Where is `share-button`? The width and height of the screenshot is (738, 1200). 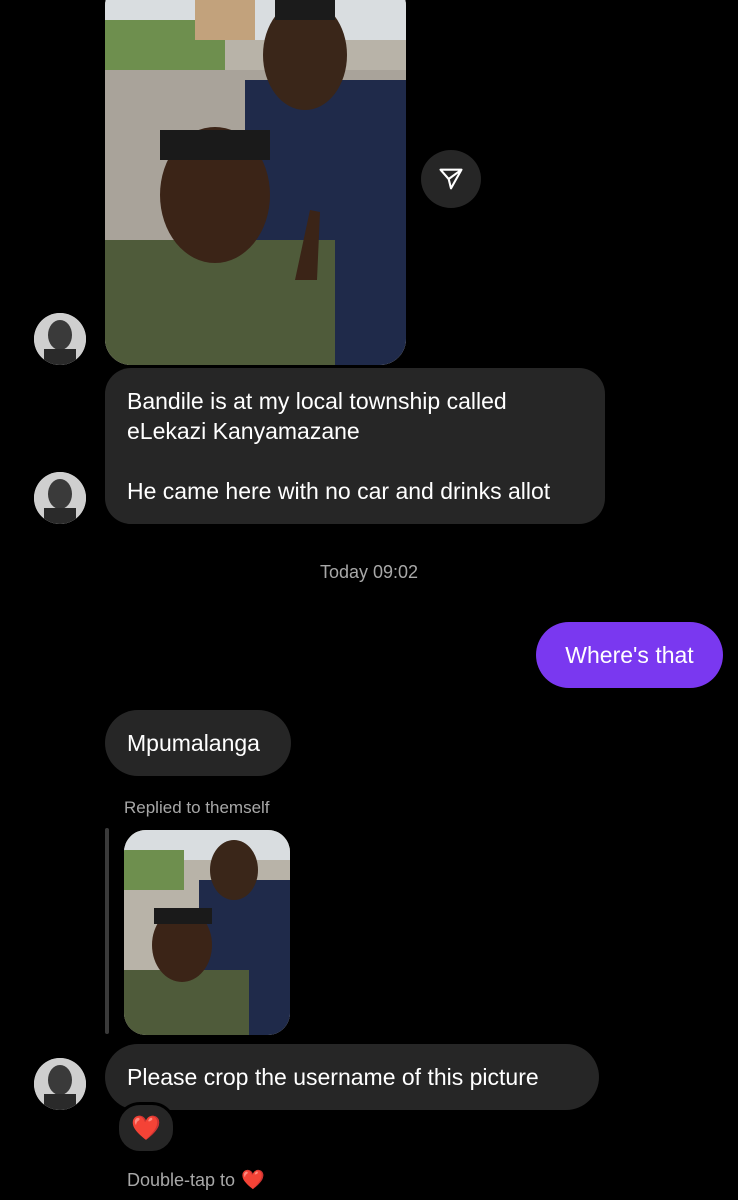 share-button is located at coordinates (451, 179).